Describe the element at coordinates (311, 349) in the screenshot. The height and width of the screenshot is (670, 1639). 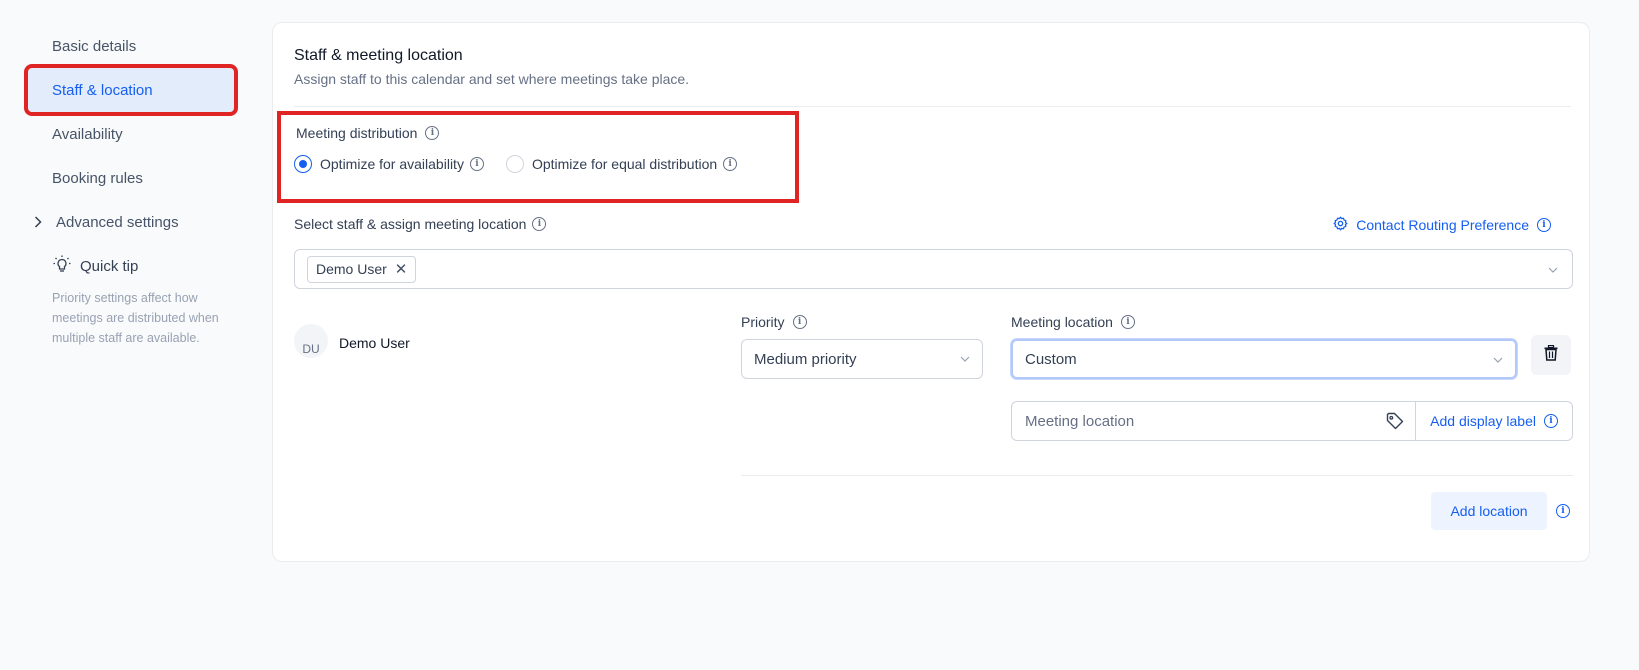
I see `avatar-initials: DU` at that location.